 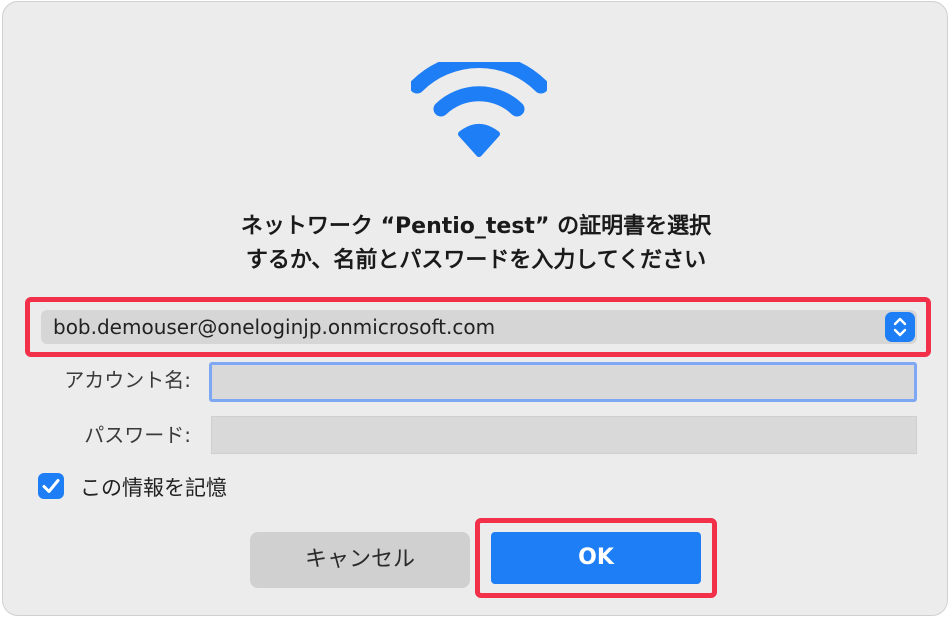 I want to click on message-line-2: するか、名前とパスワードを入力してください, so click(x=476, y=260).